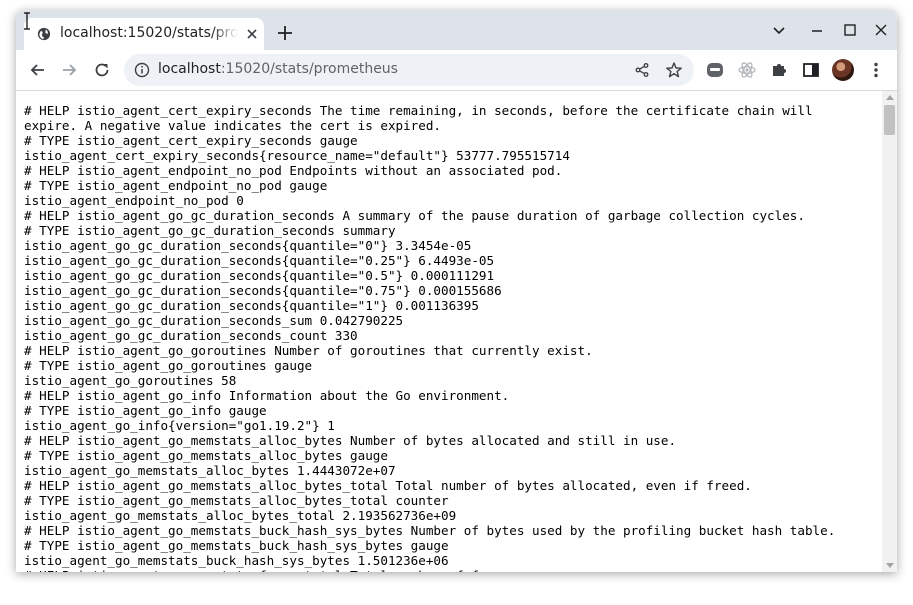 The image size is (913, 605). Describe the element at coordinates (889, 120) in the screenshot. I see `scroll-thumb` at that location.